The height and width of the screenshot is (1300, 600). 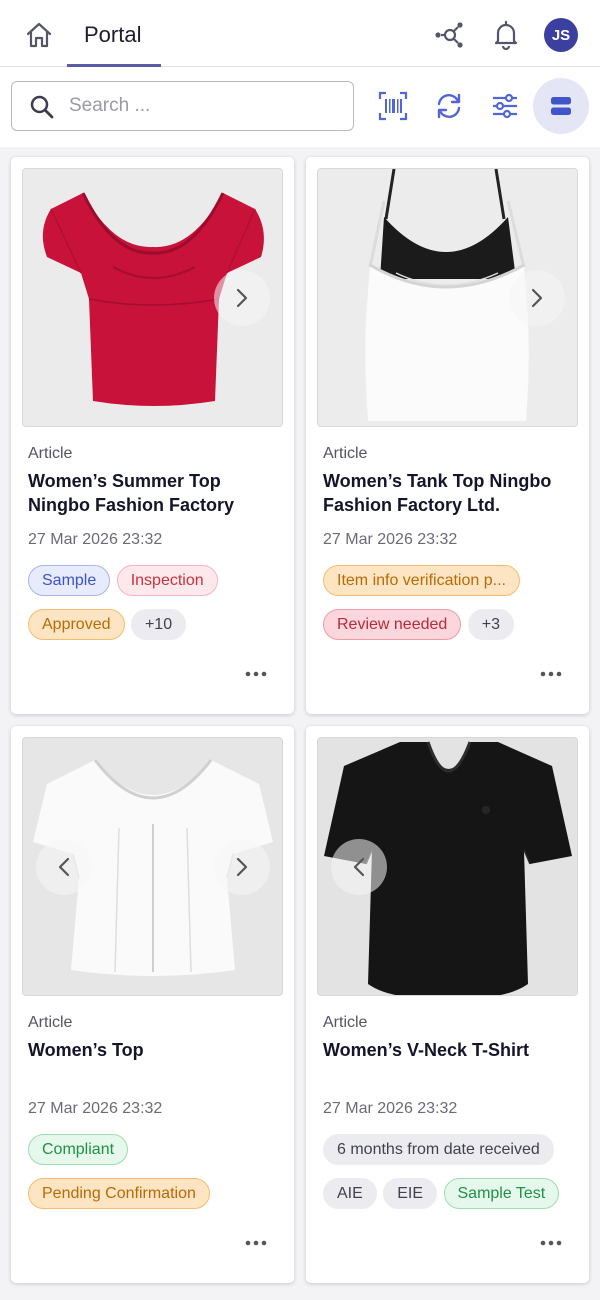 I want to click on top-navigation-bar: Portal JS, so click(x=300, y=33).